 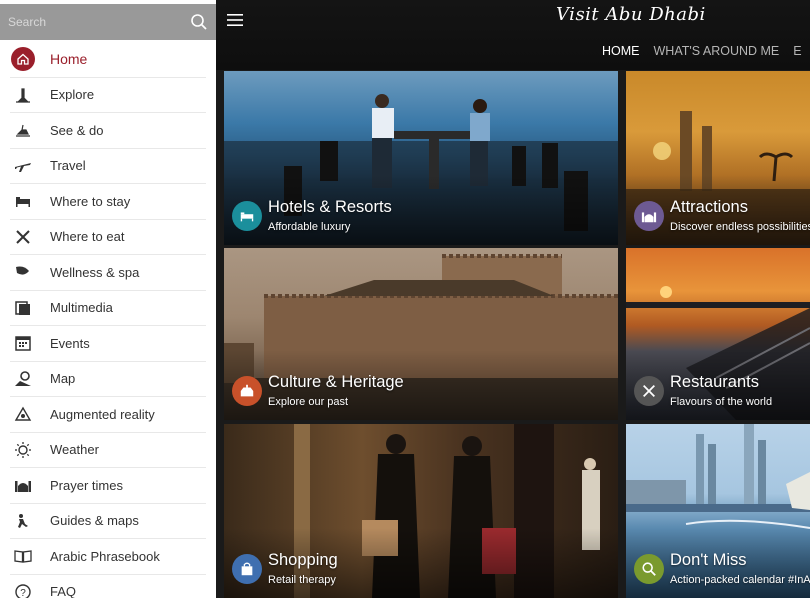 What do you see at coordinates (199, 22) in the screenshot?
I see `search-icon` at bounding box center [199, 22].